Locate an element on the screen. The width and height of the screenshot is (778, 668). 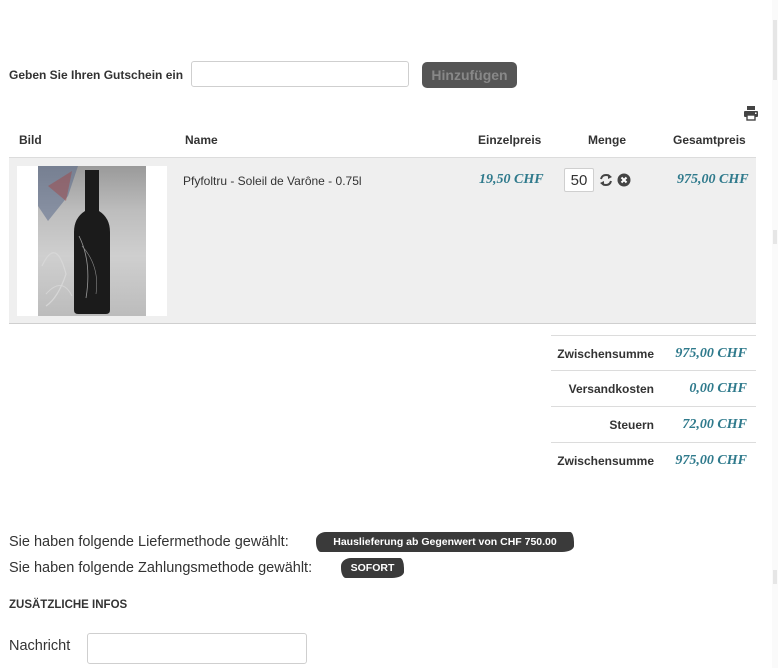
totals-subtotal: Zwischensumme 975,00 CHF is located at coordinates (653, 353).